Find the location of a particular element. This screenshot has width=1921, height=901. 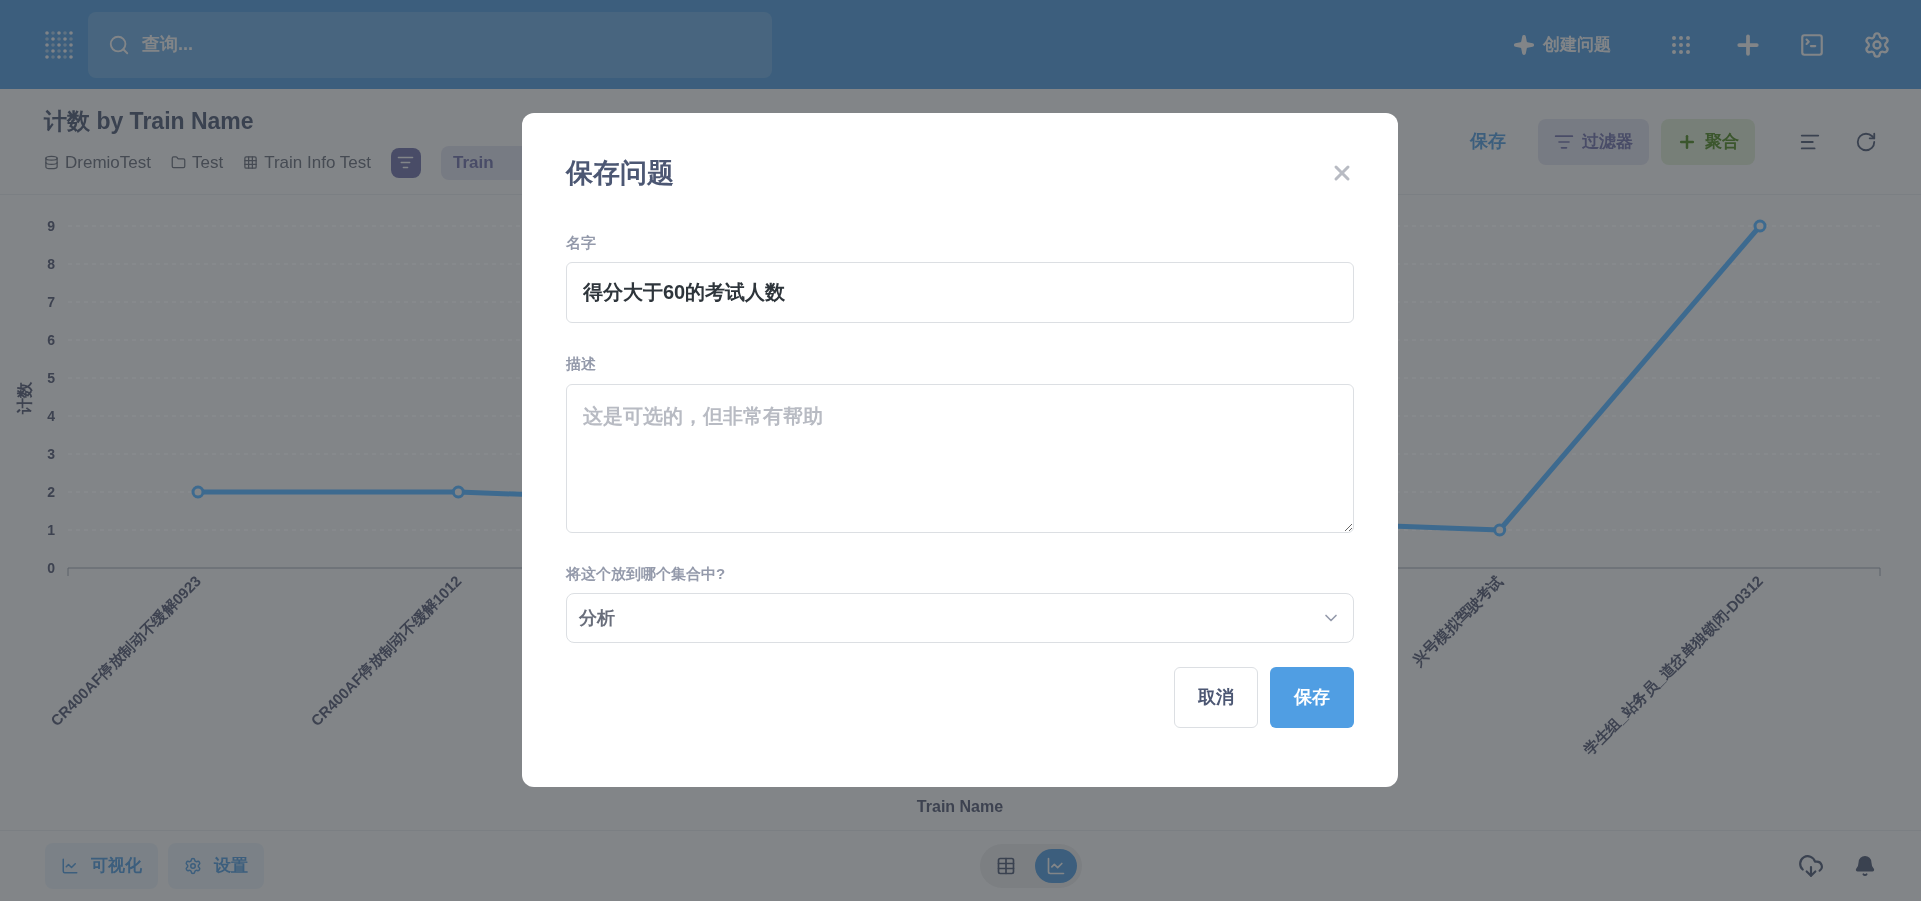

x-tick-label: 兴号模拟驾驶考试 is located at coordinates (1457, 620).